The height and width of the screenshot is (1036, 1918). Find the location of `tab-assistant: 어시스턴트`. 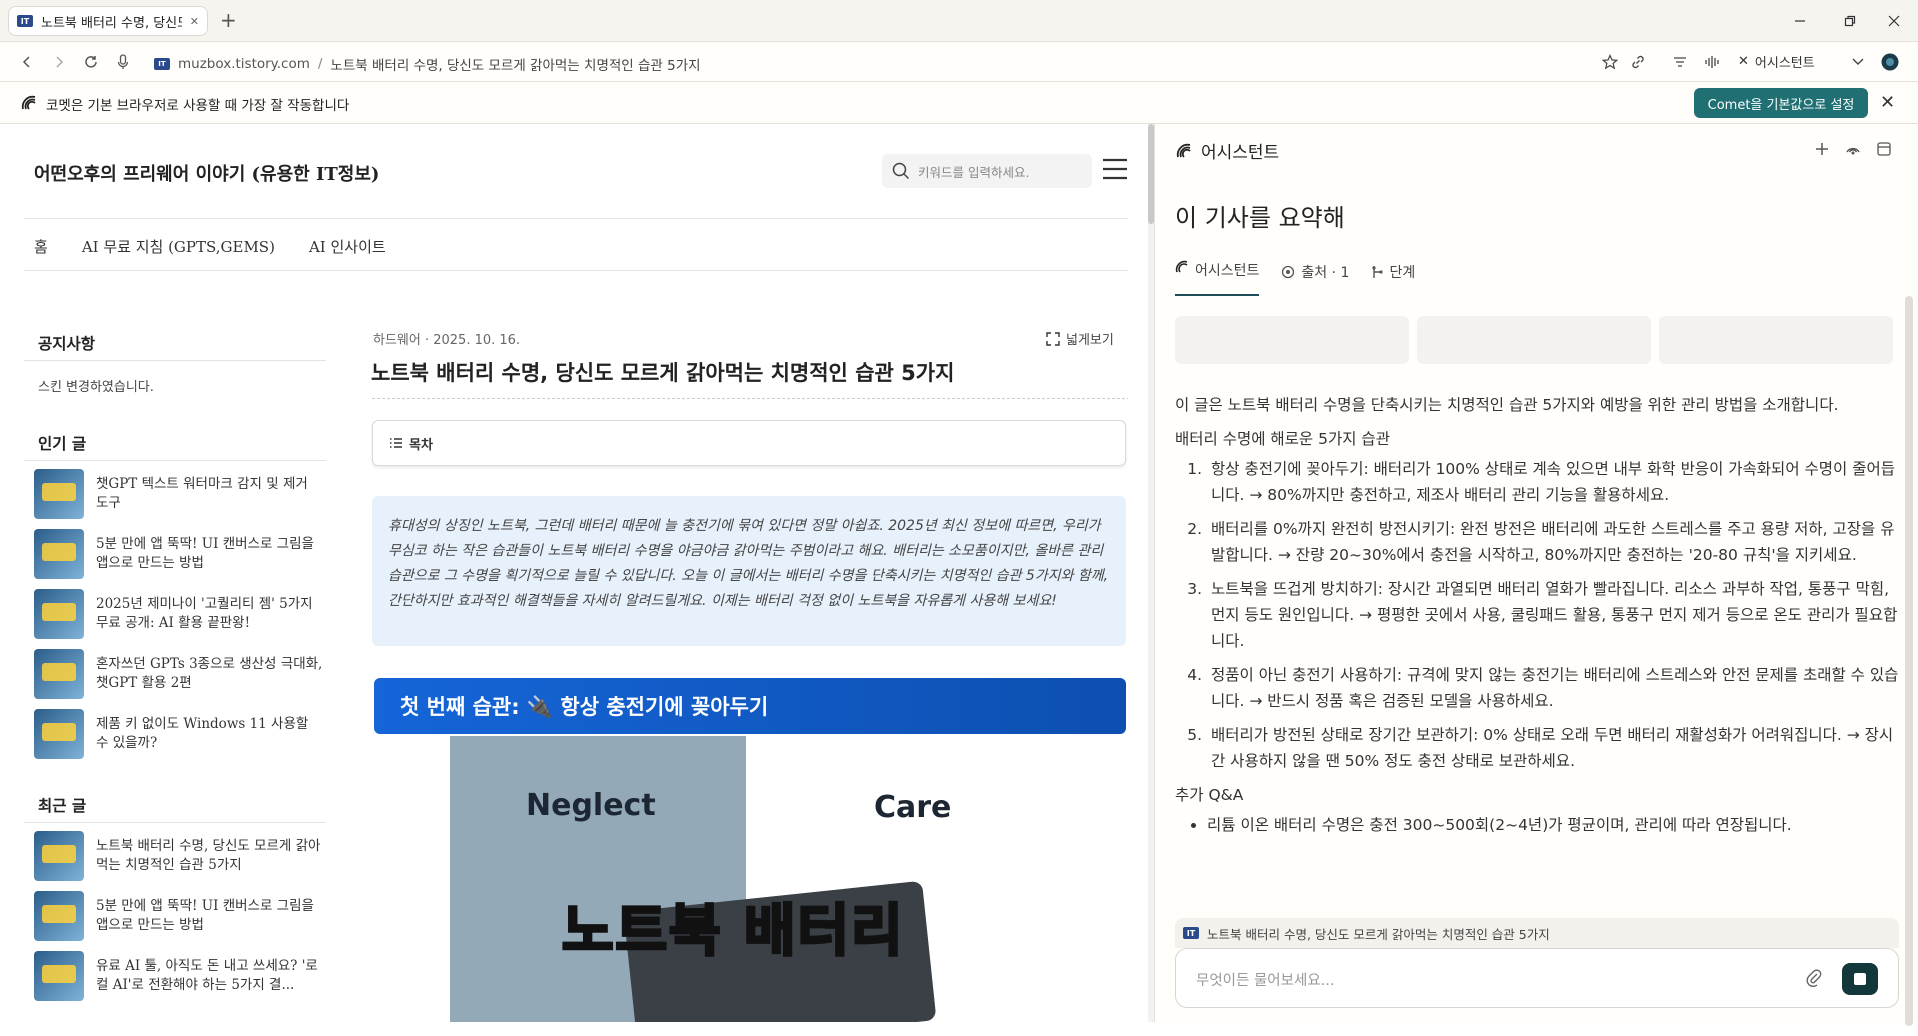

tab-assistant: 어시스턴트 is located at coordinates (1217, 277).